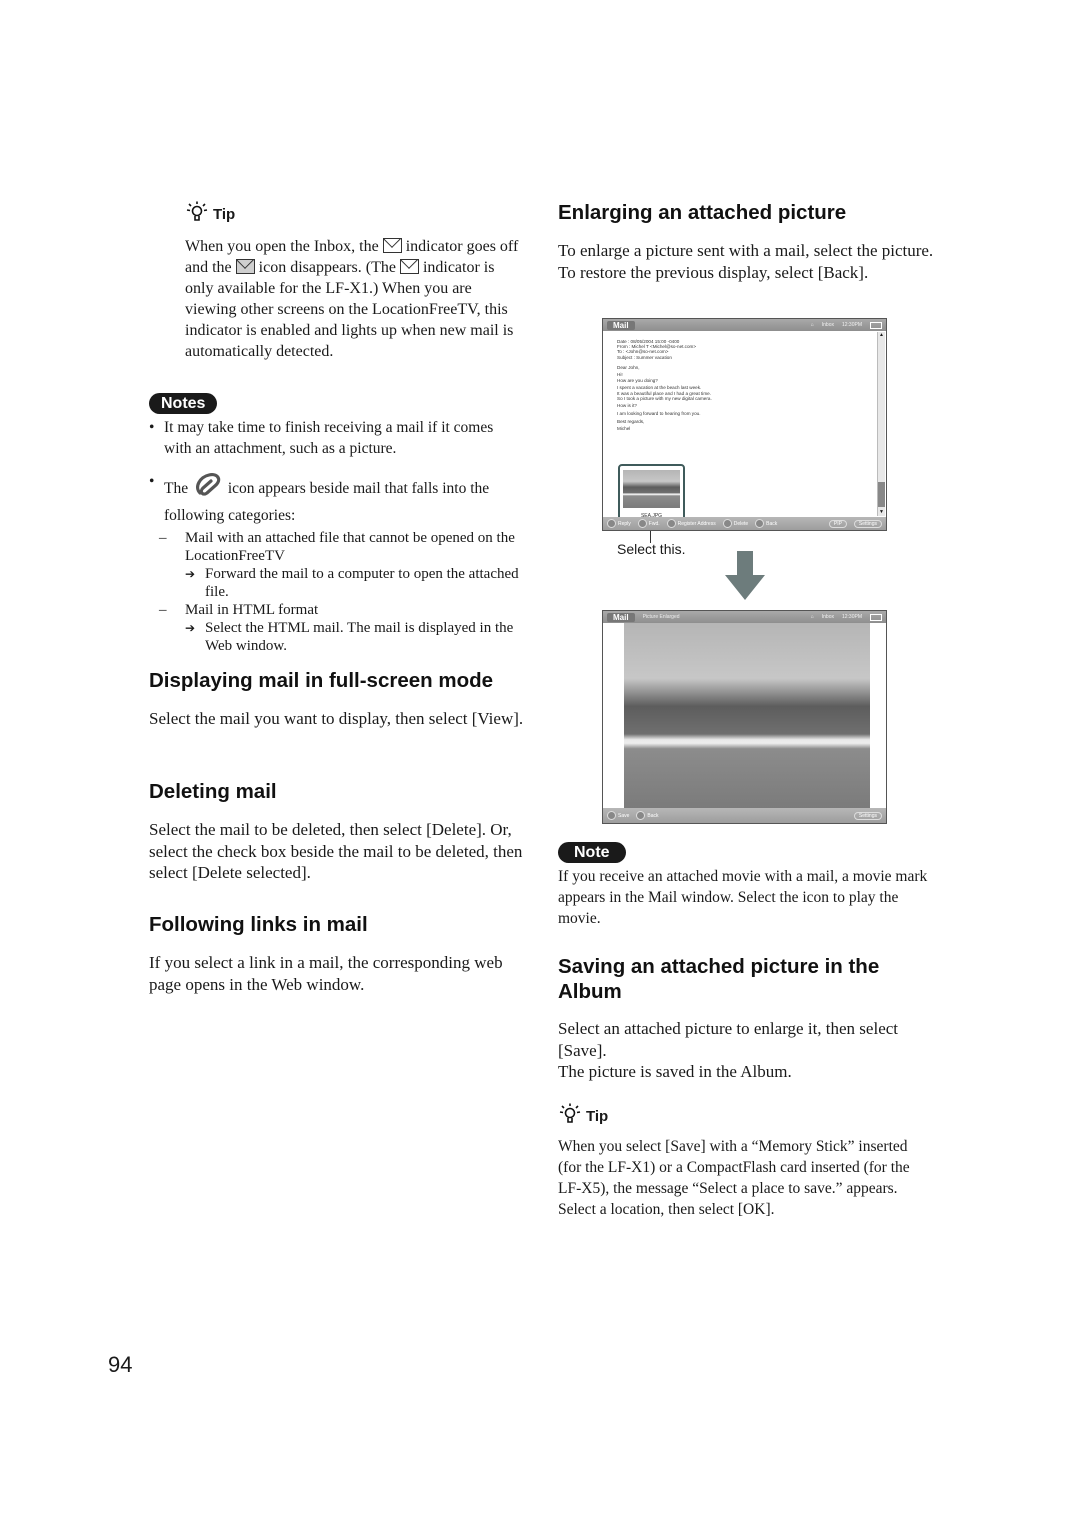 The height and width of the screenshot is (1528, 1080). Describe the element at coordinates (624, 429) in the screenshot. I see `mail-line: Michel` at that location.